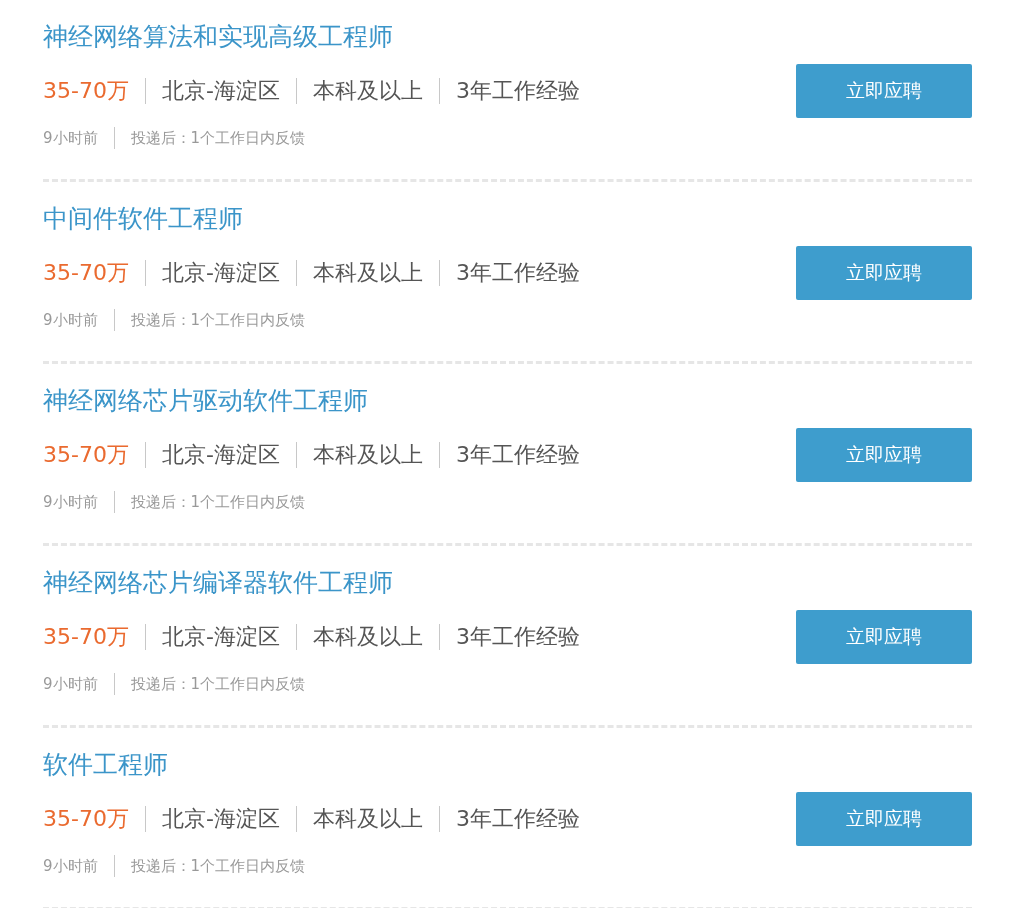  What do you see at coordinates (218, 583) in the screenshot?
I see `job-title: 神经网络芯片编译器软件工程师` at bounding box center [218, 583].